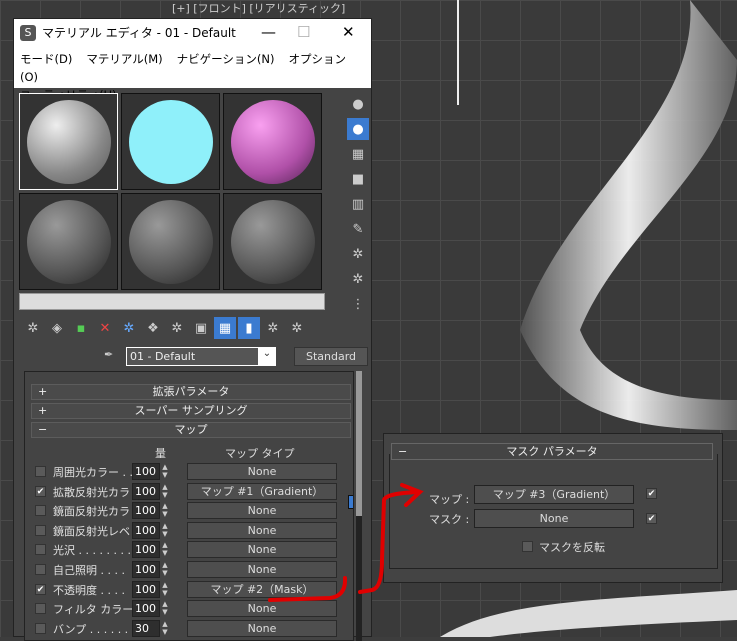  What do you see at coordinates (262, 491) in the screenshot?
I see `map-button: マップ #1（Gradient）` at bounding box center [262, 491].